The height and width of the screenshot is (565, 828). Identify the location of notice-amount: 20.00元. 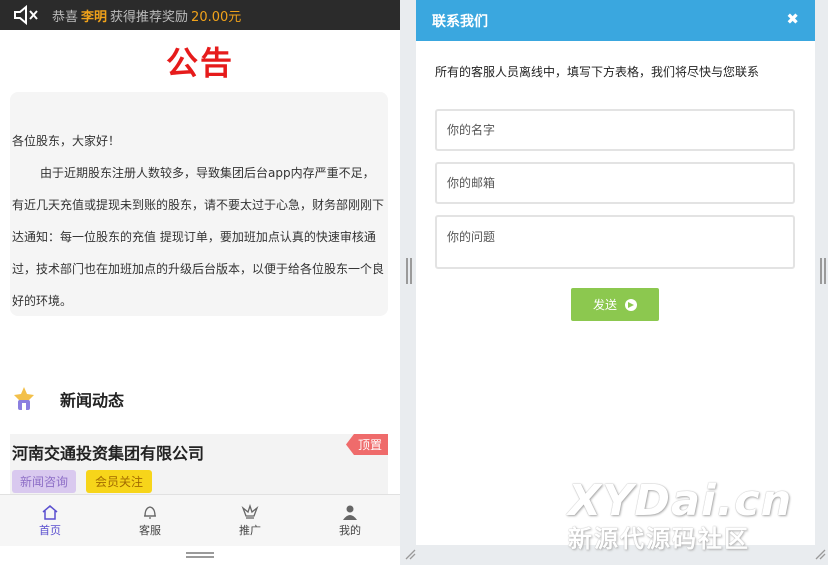
(216, 17).